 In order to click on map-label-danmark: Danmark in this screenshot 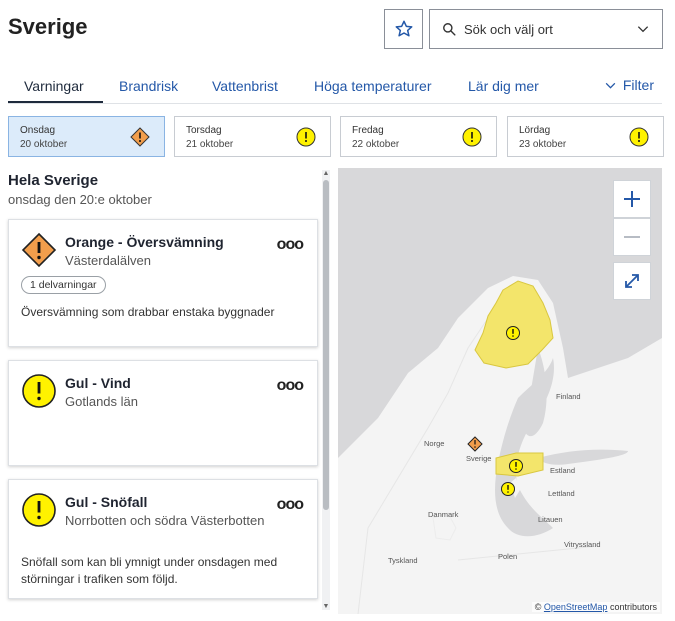, I will do `click(443, 514)`.